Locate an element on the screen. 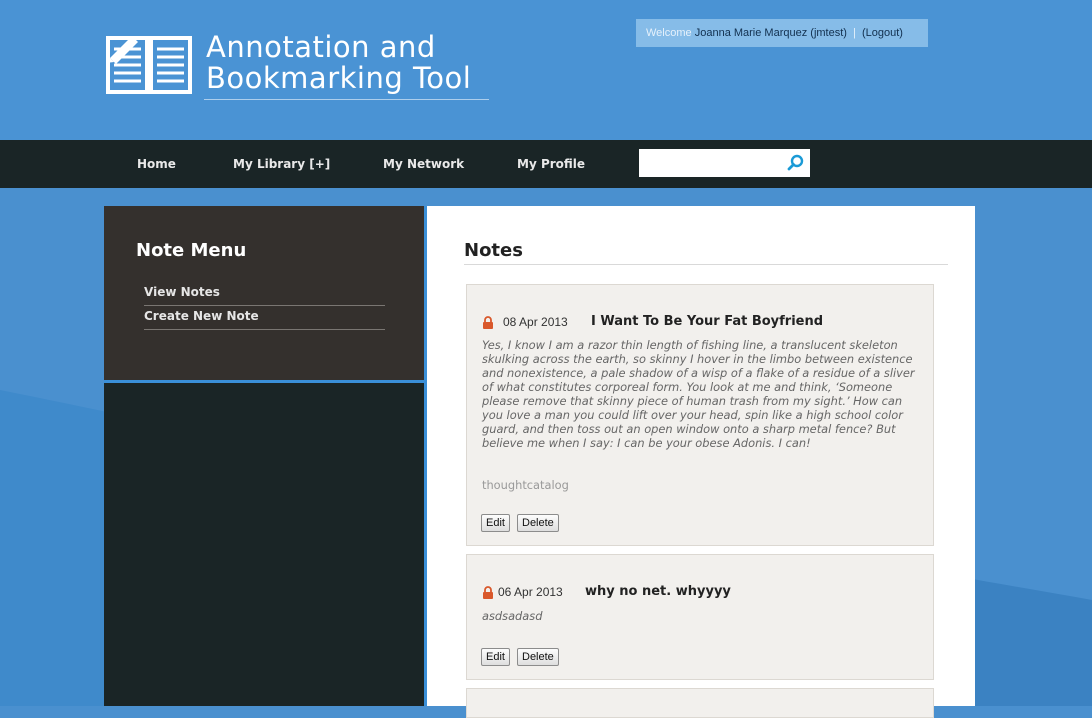 Image resolution: width=1092 pixels, height=718 pixels. menu-item-view-notes: View Notes is located at coordinates (264, 294).